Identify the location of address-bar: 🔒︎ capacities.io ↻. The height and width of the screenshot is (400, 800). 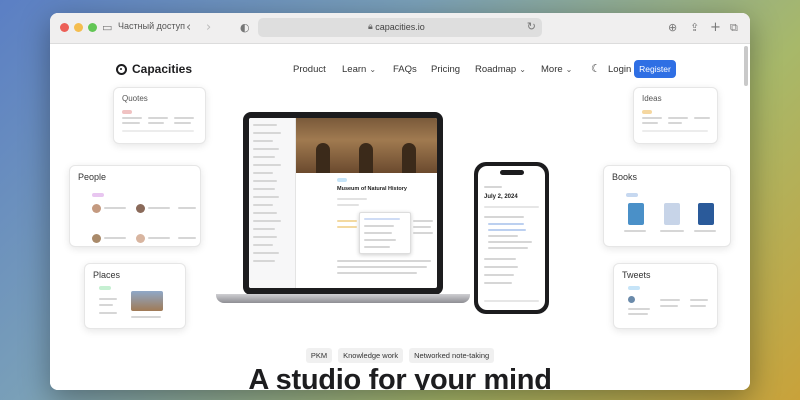
(400, 27).